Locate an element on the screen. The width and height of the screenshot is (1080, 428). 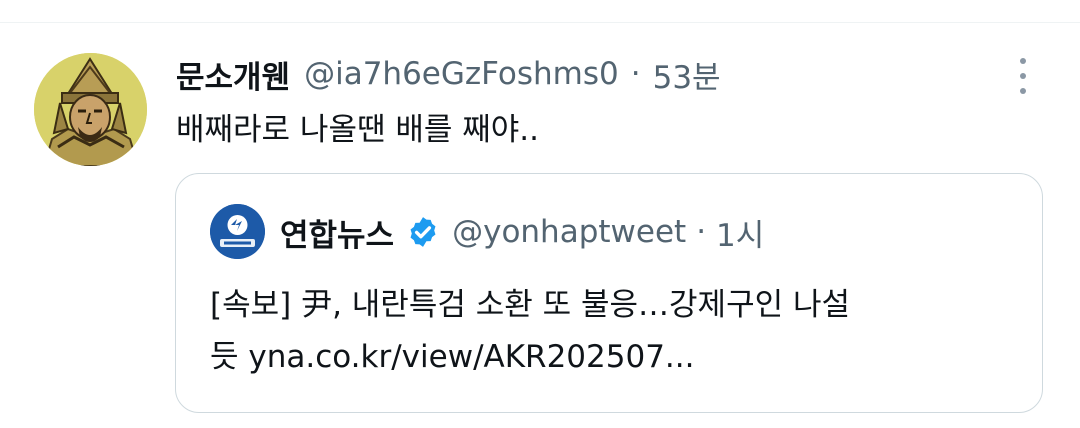
tweet-header: 문소개웬 @ia7h6eGzFoshms0 · 53분 is located at coordinates (448, 74).